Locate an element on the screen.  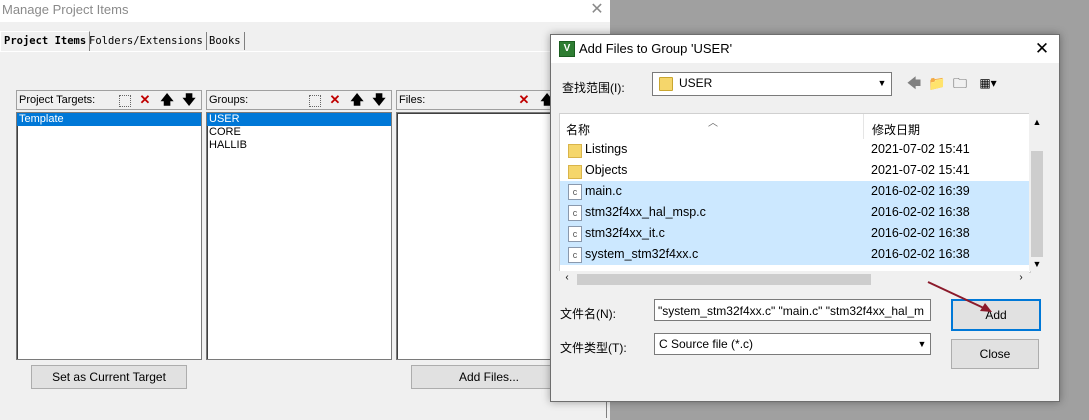
file-row-it: c stm32f4xx_it.c 2016-02-02 16:38 is located at coordinates (794, 233).